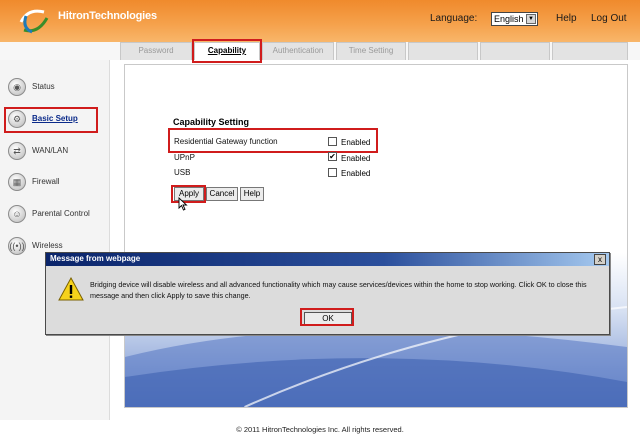 Image resolution: width=640 pixels, height=445 pixels. Describe the element at coordinates (609, 18) in the screenshot. I see `logout-link: Log Out` at that location.